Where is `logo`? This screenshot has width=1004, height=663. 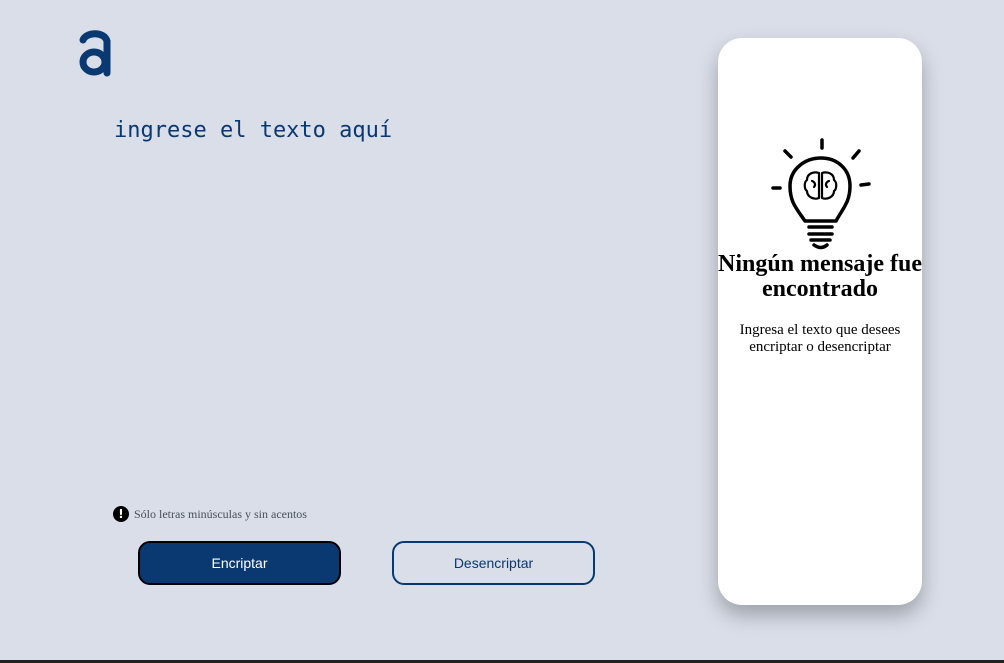
logo is located at coordinates (95, 53).